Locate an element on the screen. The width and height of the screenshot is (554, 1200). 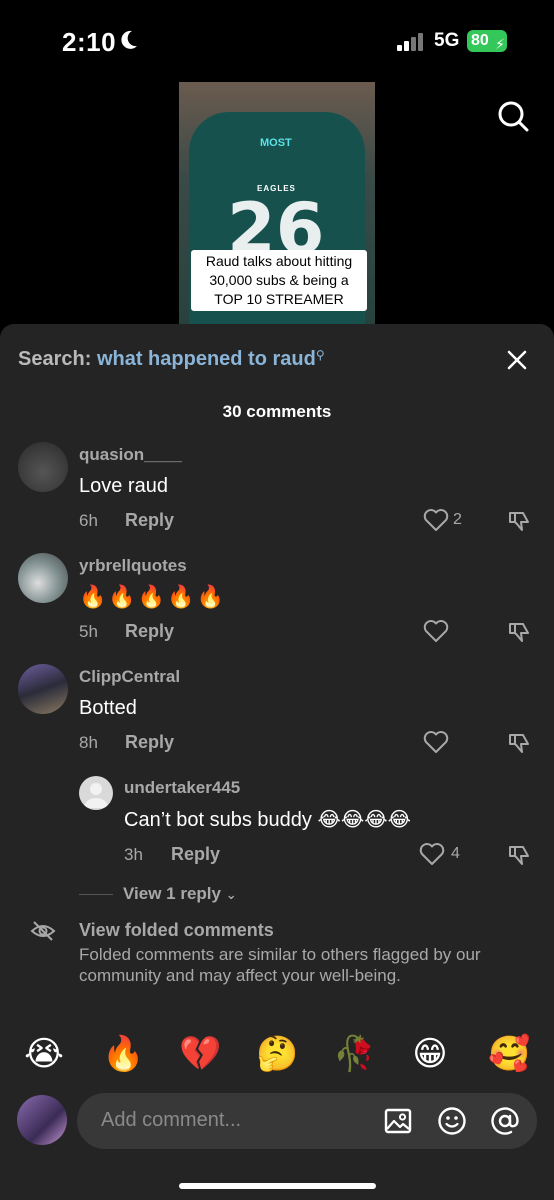
comment-username: yrbrellquotes is located at coordinates (133, 566).